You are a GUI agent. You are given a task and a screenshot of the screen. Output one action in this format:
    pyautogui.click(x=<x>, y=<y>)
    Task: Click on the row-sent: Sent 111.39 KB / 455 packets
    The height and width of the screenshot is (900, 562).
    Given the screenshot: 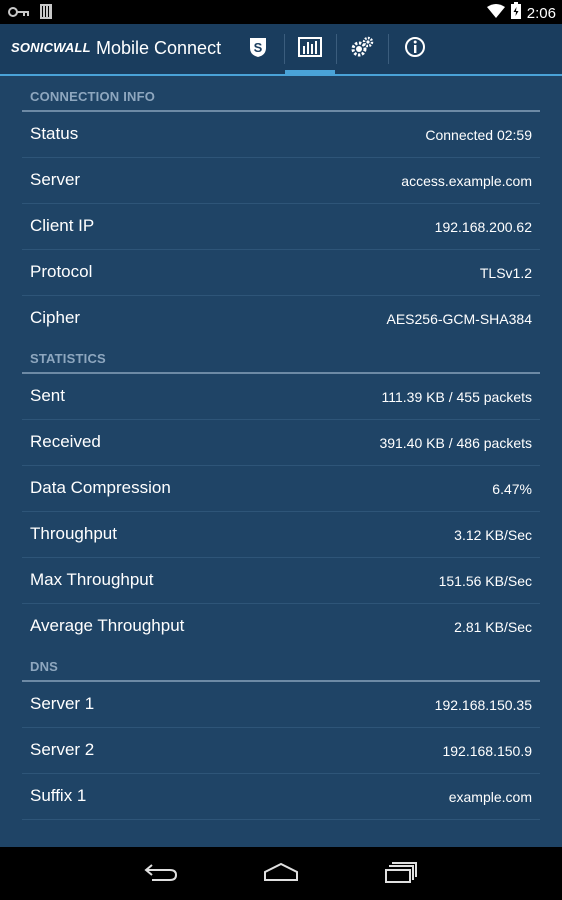 What is the action you would take?
    pyautogui.click(x=281, y=397)
    